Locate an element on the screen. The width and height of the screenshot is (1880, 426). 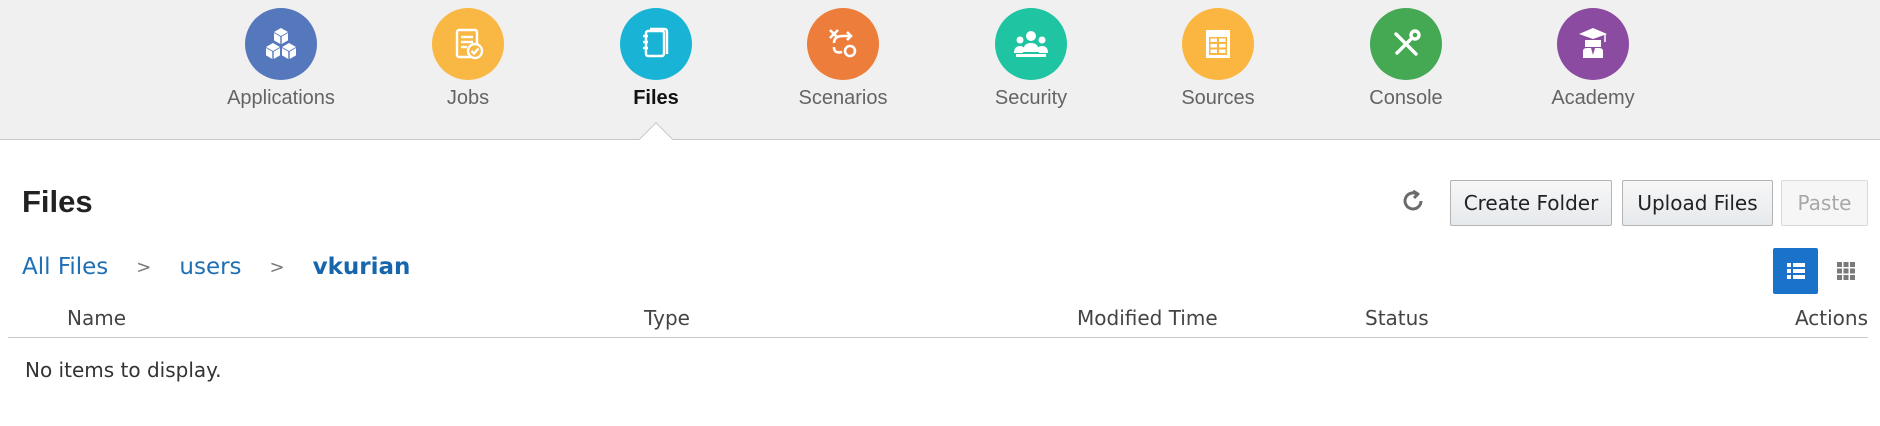
breadcrumb-all-files: All Files is located at coordinates (65, 267).